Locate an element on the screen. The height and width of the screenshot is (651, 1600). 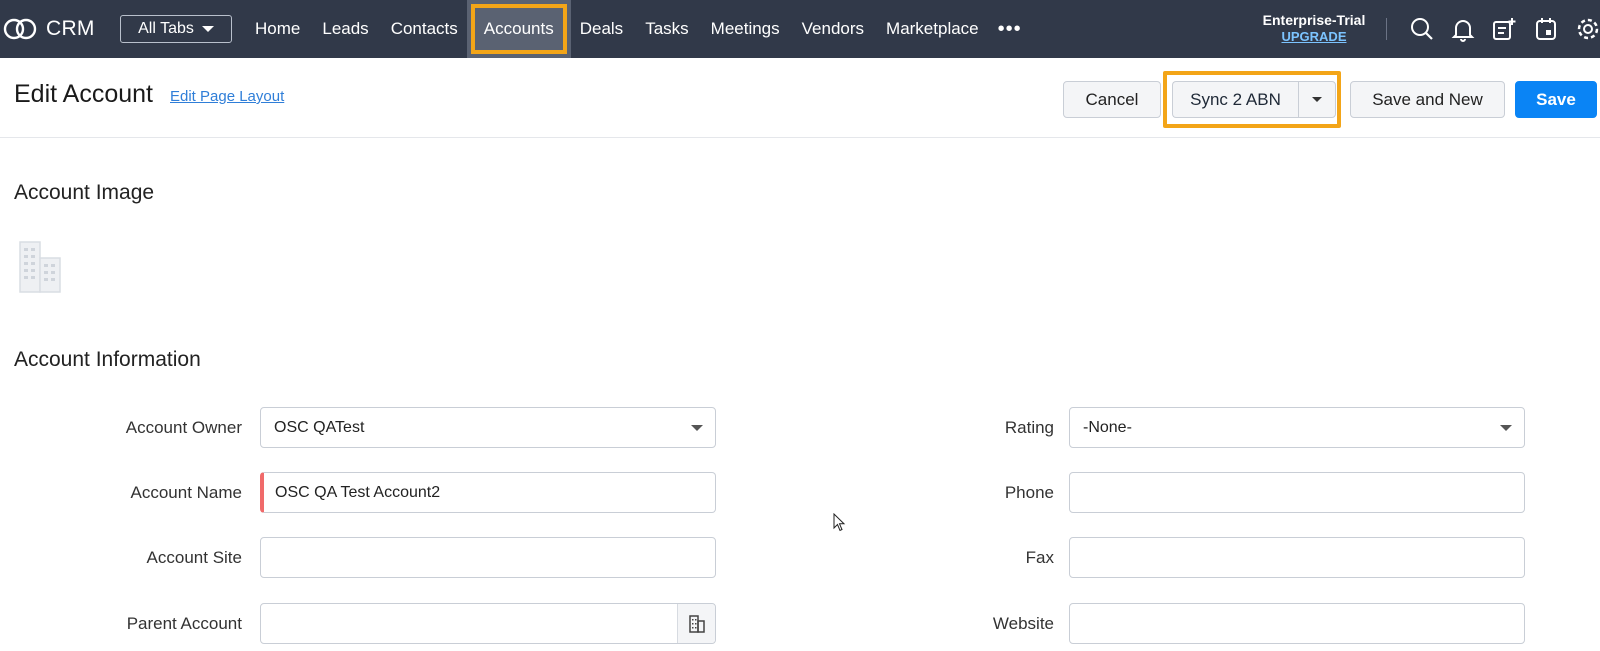
all-tabs-label: All Tabs is located at coordinates (166, 28).